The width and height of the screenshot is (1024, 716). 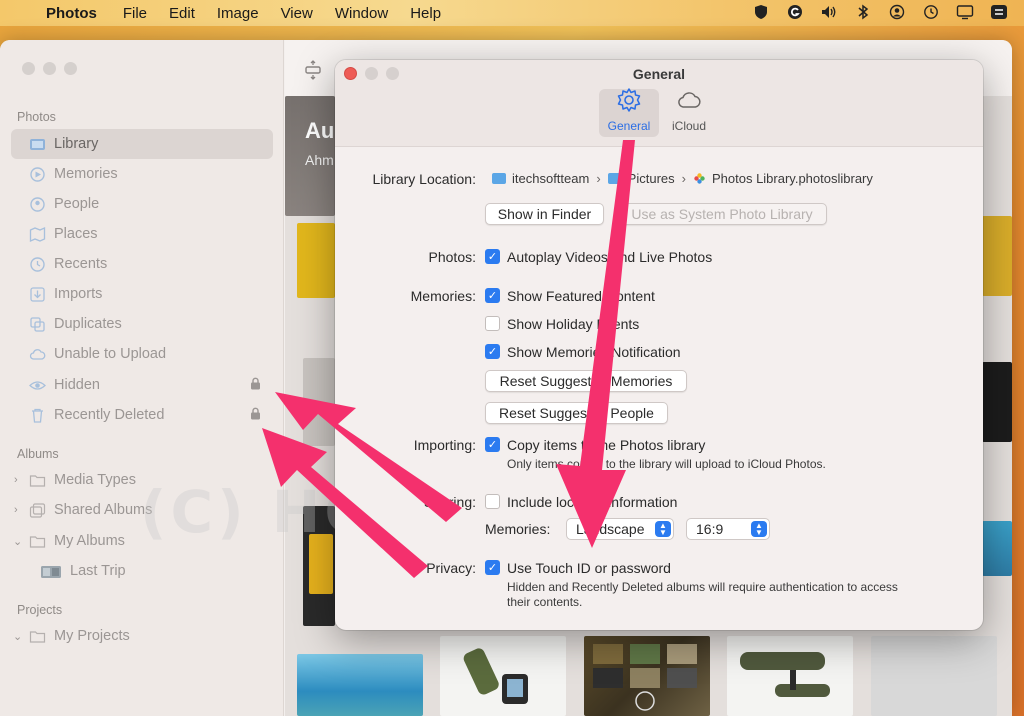 What do you see at coordinates (142, 636) in the screenshot?
I see `sidebar-item-my-projects: ⌄ My Projects` at bounding box center [142, 636].